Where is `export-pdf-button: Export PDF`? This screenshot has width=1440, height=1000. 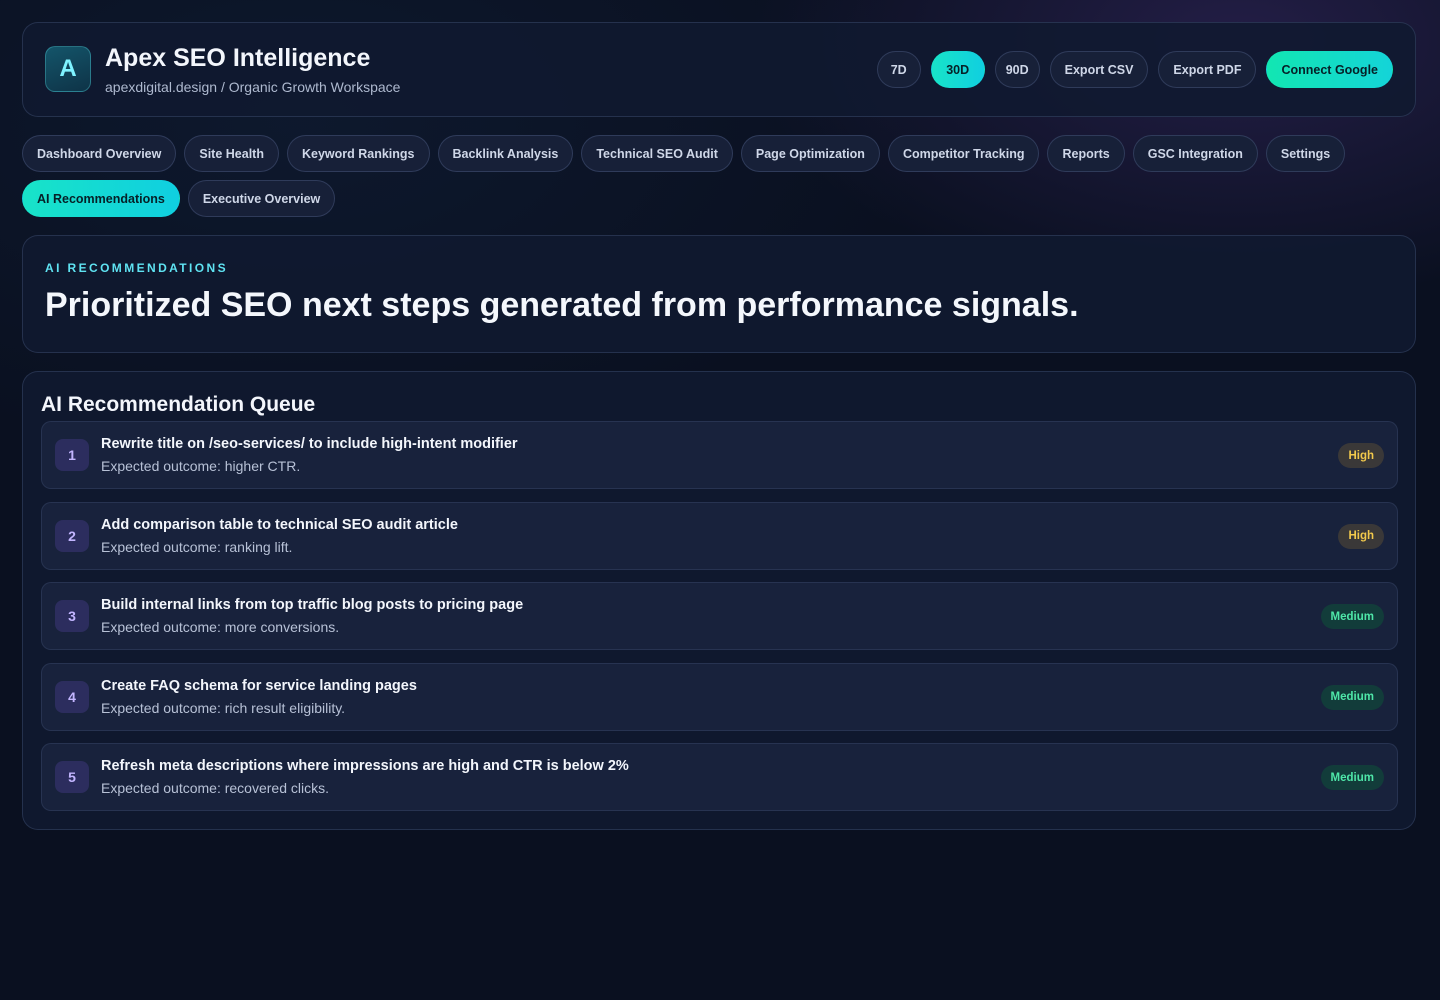 export-pdf-button: Export PDF is located at coordinates (1207, 69).